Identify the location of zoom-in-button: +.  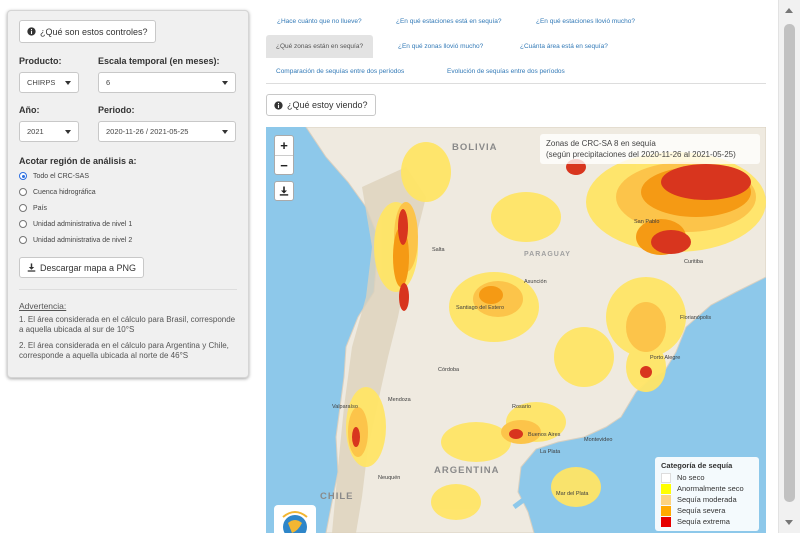
(284, 145).